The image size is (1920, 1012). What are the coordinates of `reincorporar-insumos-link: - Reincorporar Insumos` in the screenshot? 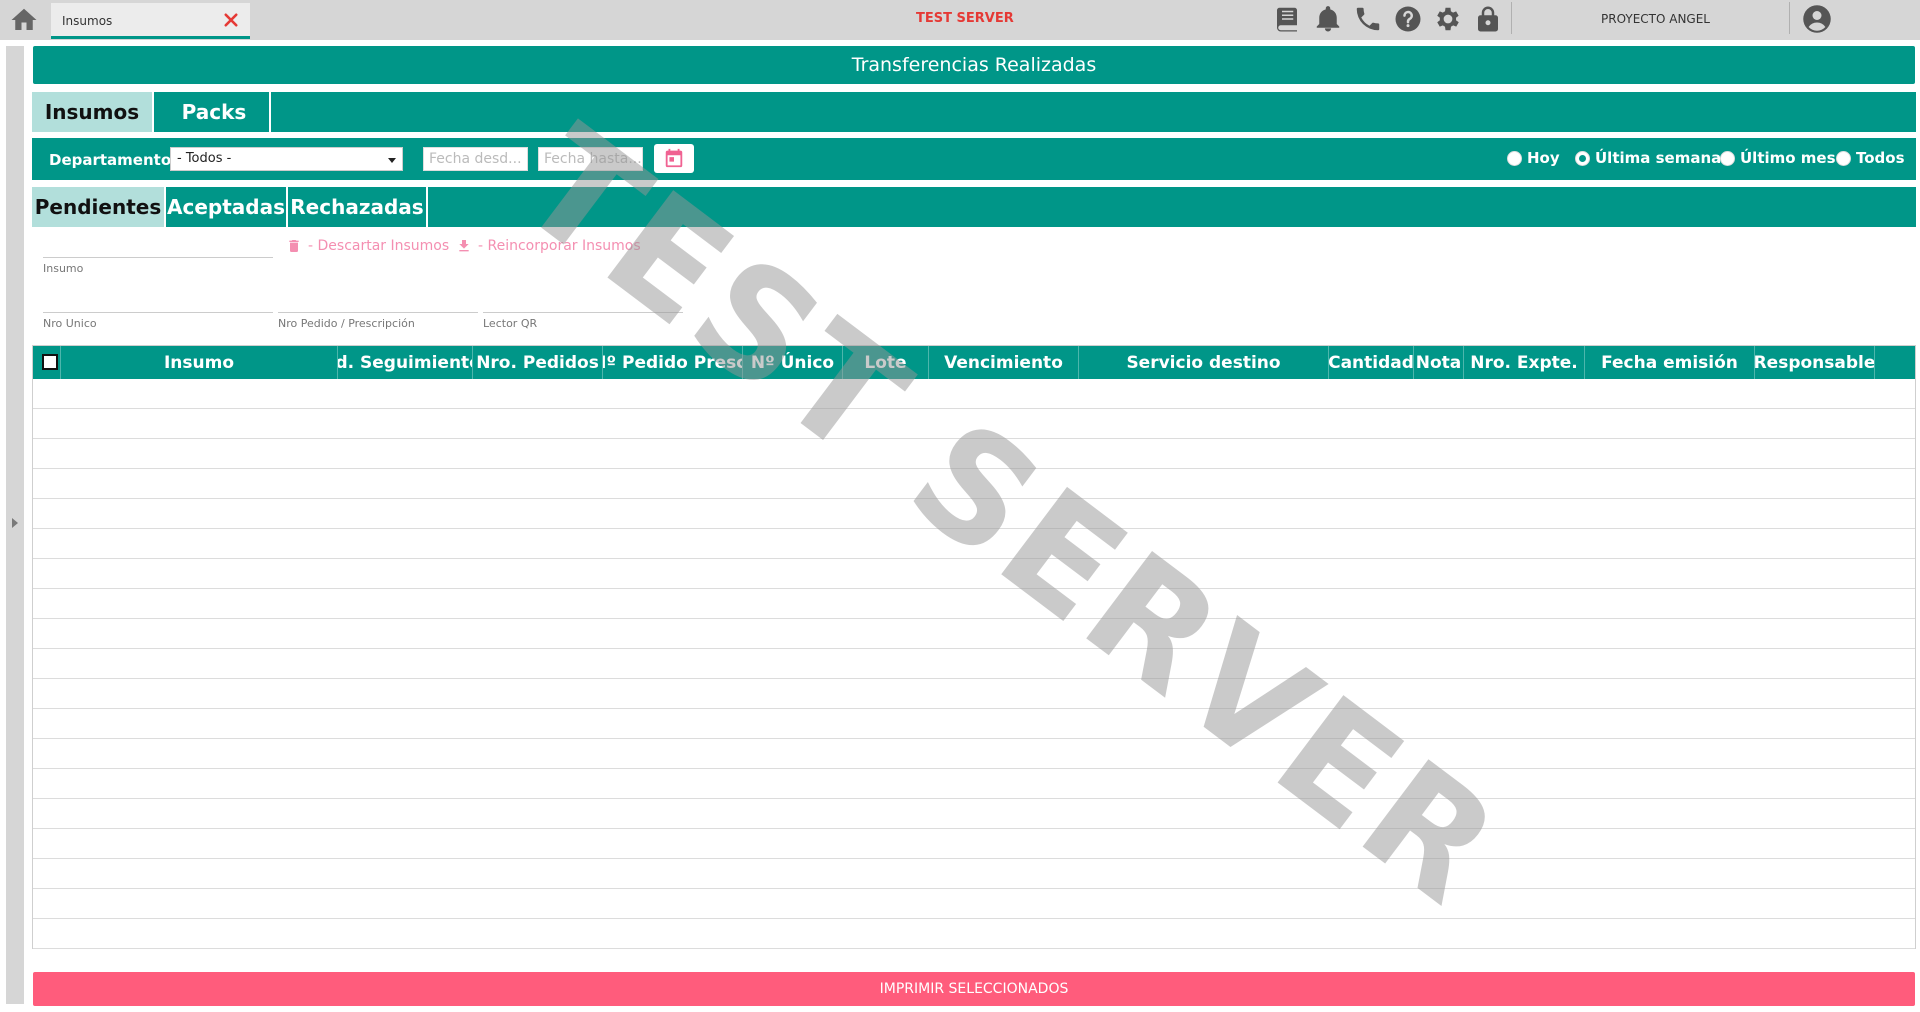 It's located at (548, 246).